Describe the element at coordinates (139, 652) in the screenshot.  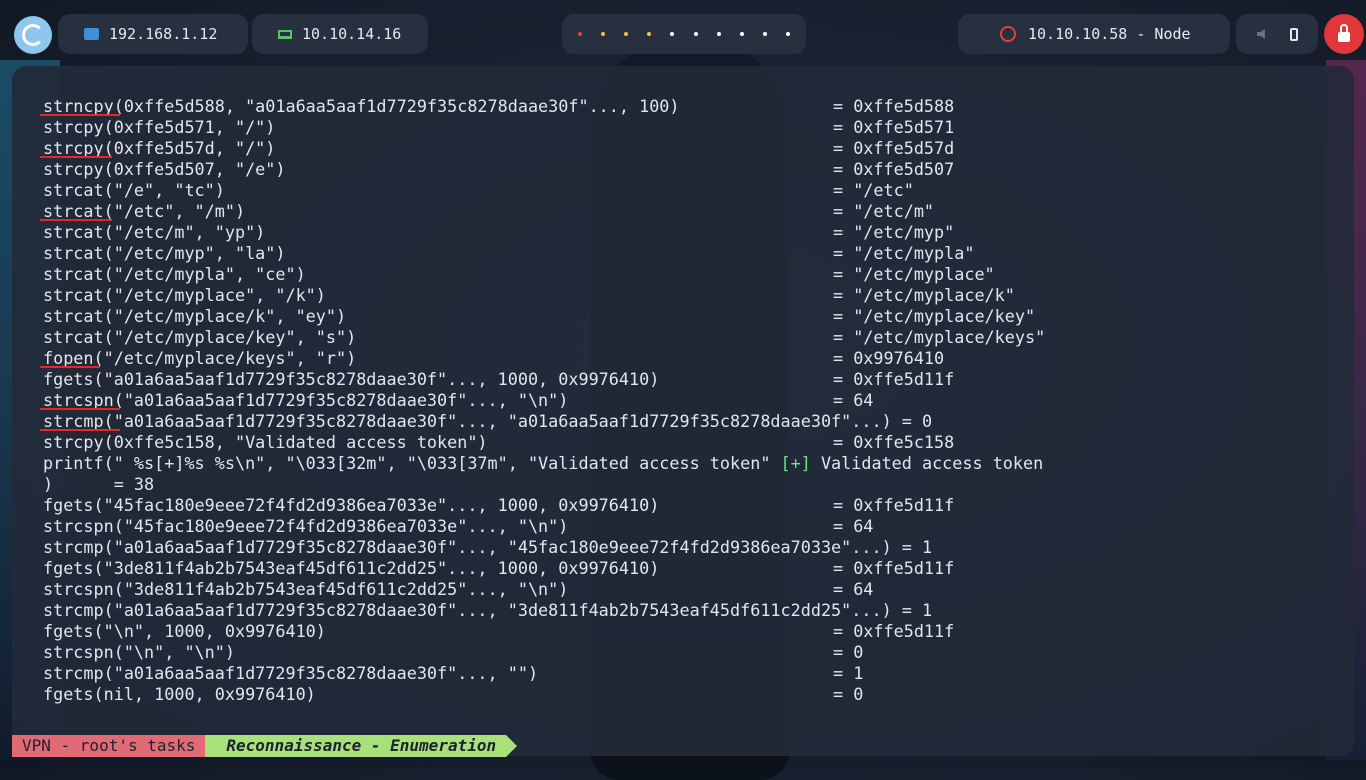
I see `syscall-text: strcspn("\n", "\n")` at that location.